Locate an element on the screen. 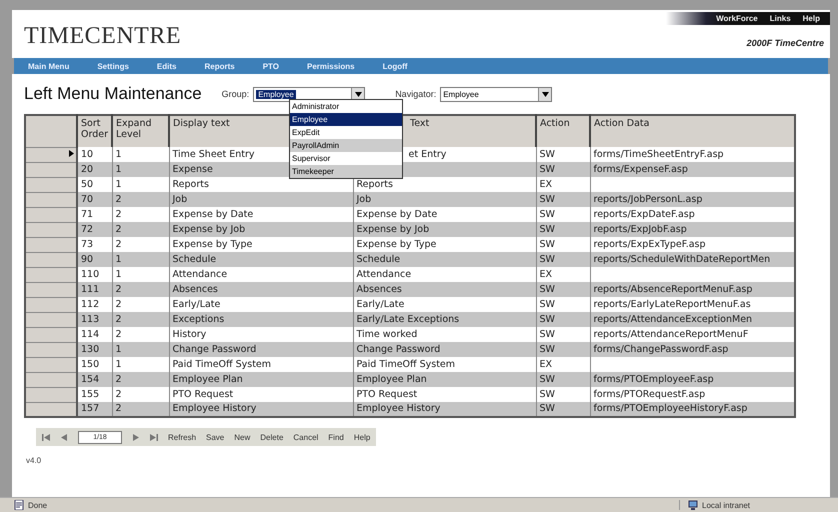  table-cell: 90 is located at coordinates (94, 259).